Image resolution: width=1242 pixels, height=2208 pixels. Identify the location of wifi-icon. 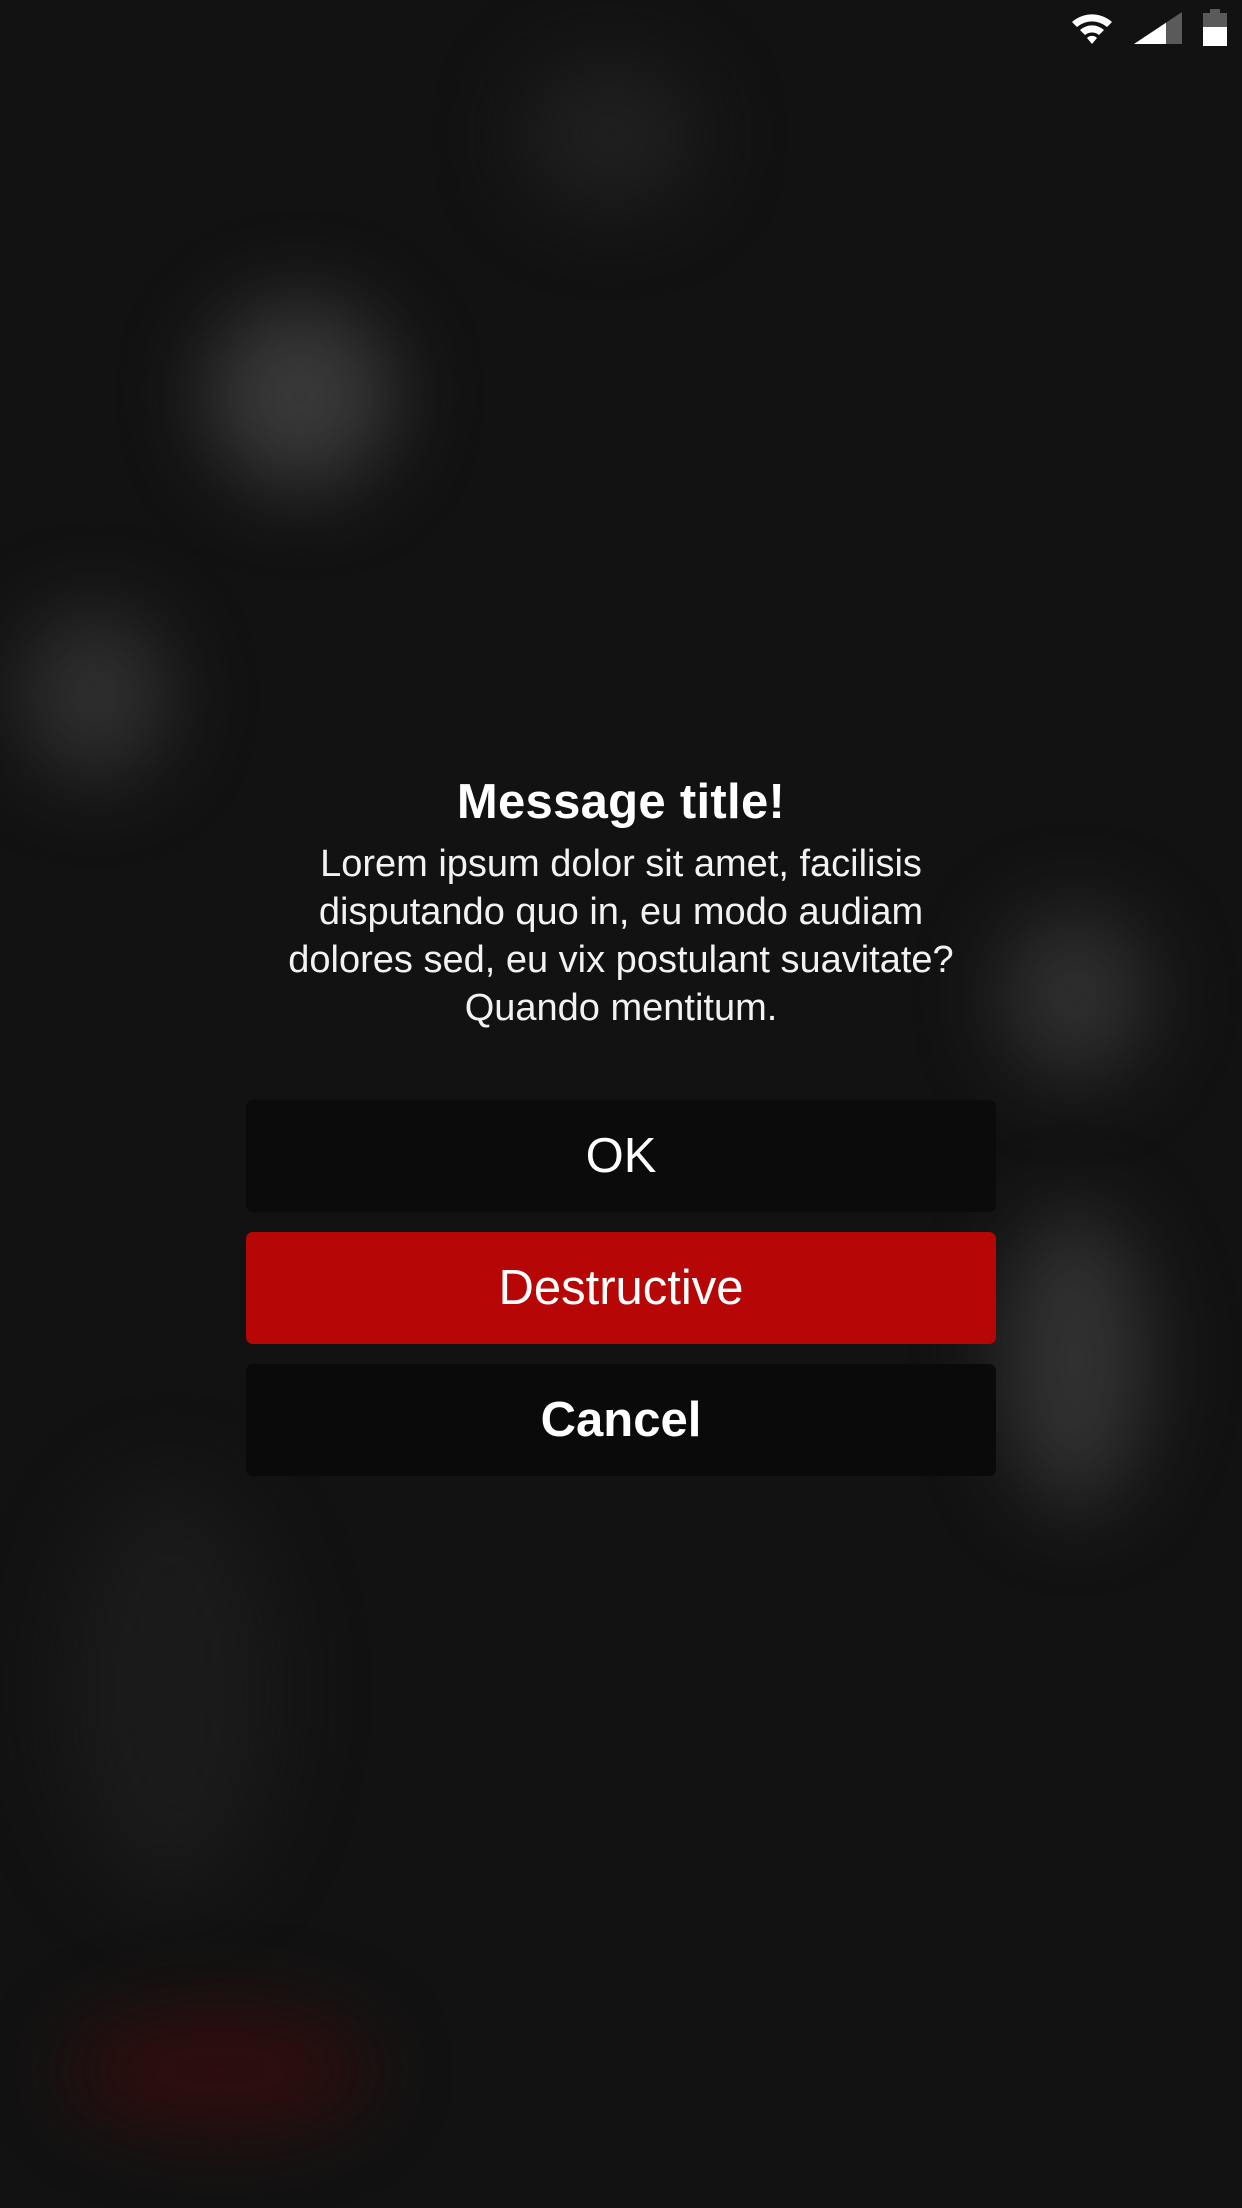
(1092, 29).